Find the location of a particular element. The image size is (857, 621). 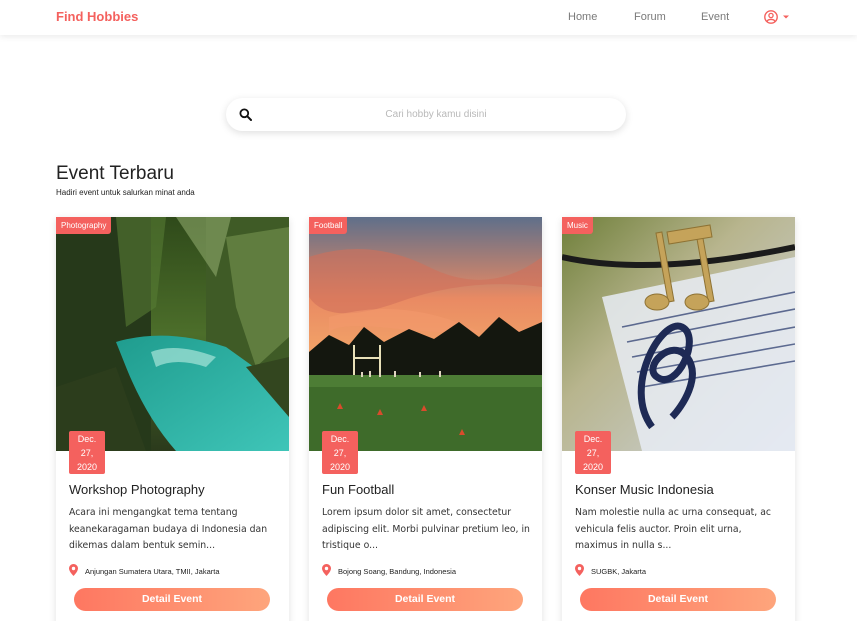

event-title: Fun Football is located at coordinates (358, 489).